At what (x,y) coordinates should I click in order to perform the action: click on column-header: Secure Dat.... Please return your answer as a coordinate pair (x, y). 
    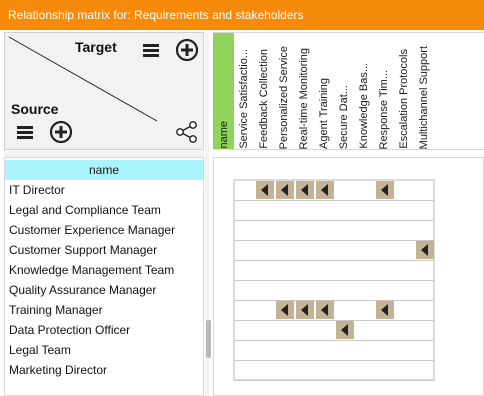
    Looking at the image, I should click on (344, 93).